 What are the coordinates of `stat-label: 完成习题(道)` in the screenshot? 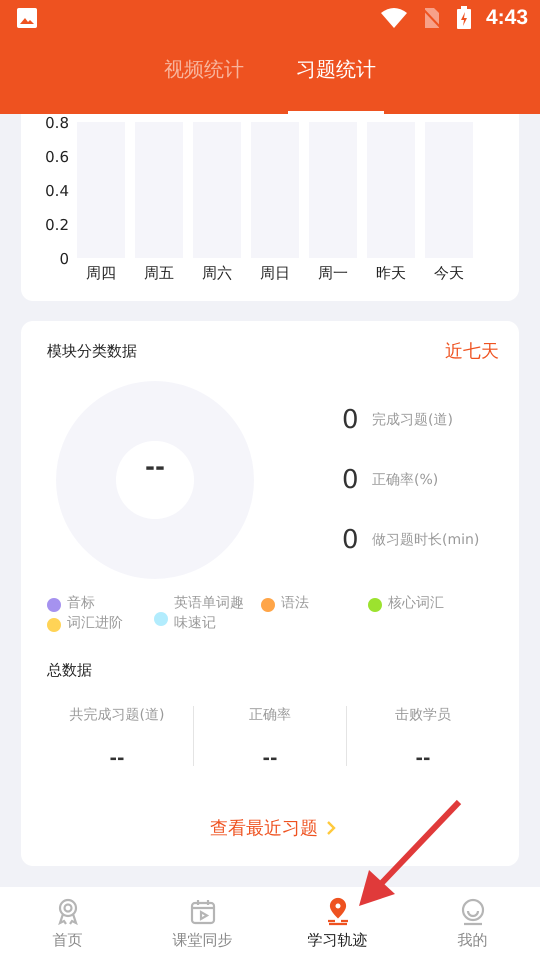 It's located at (412, 420).